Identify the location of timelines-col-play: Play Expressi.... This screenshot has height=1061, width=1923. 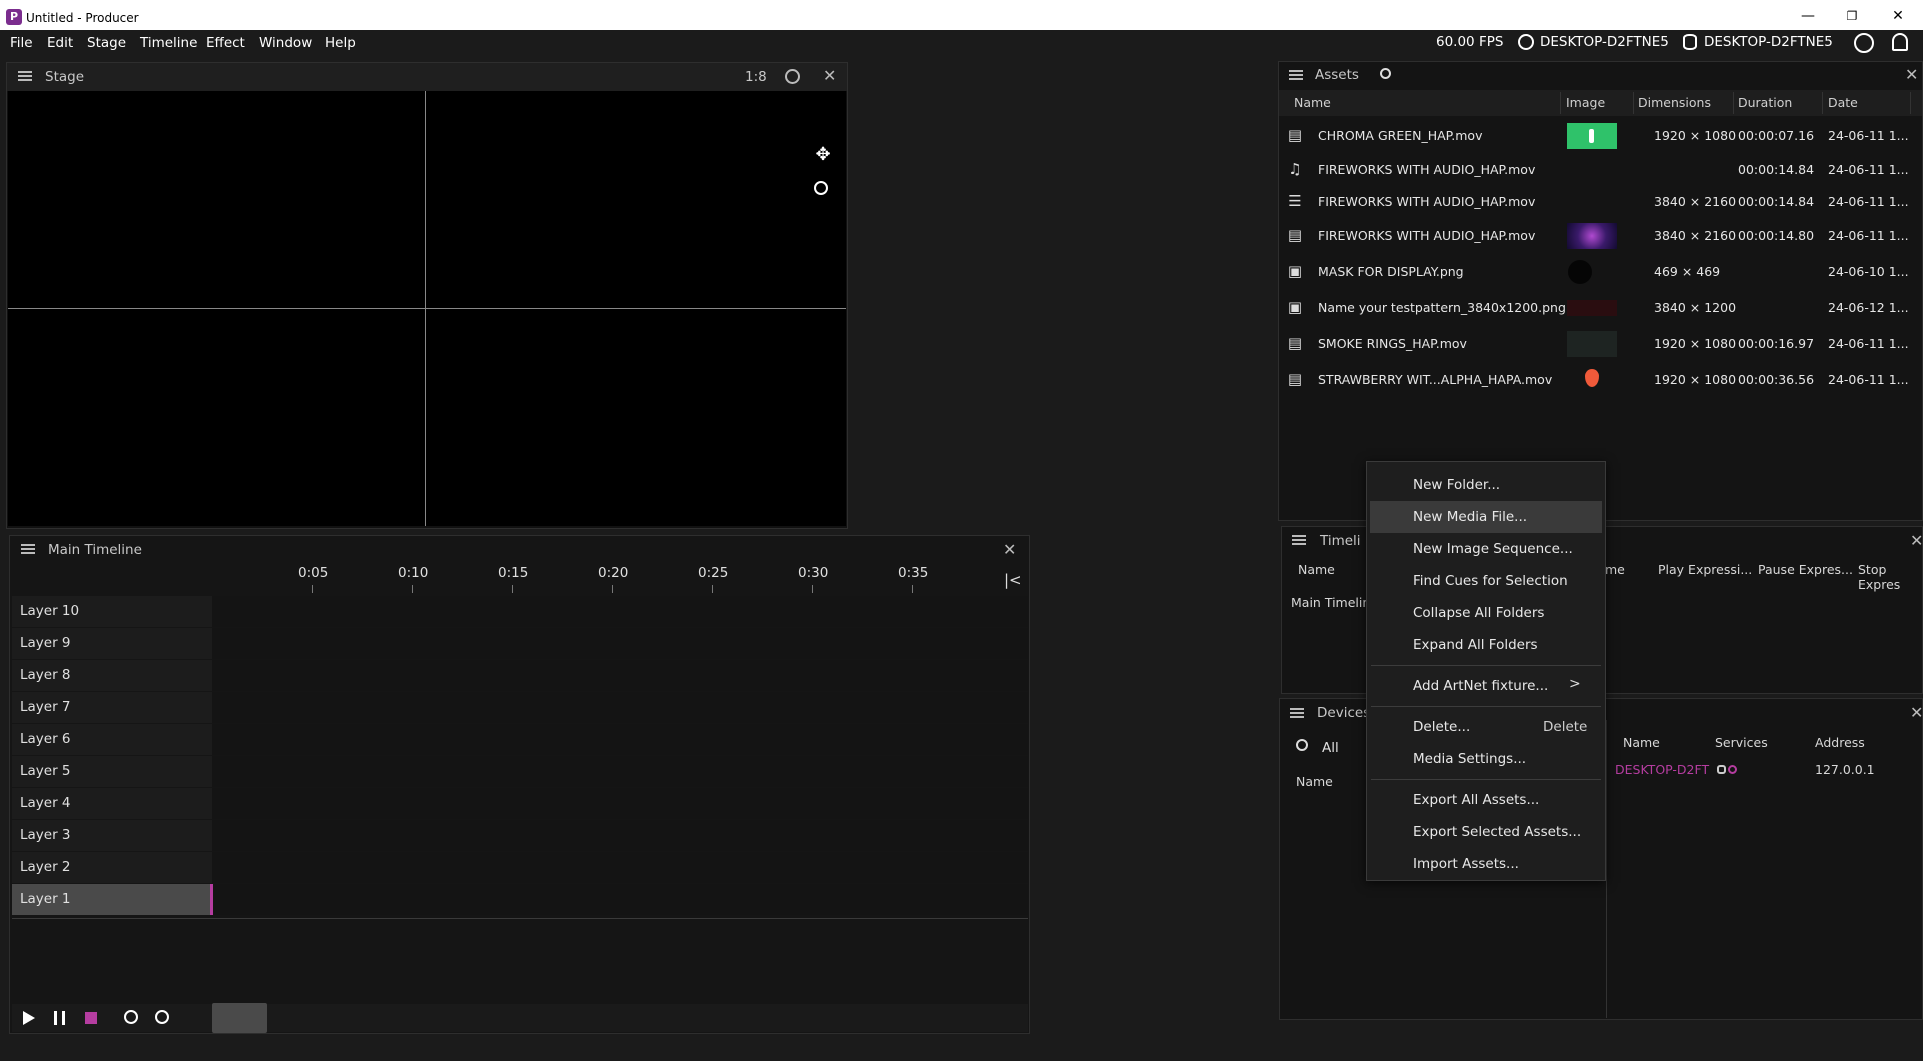
(1705, 569).